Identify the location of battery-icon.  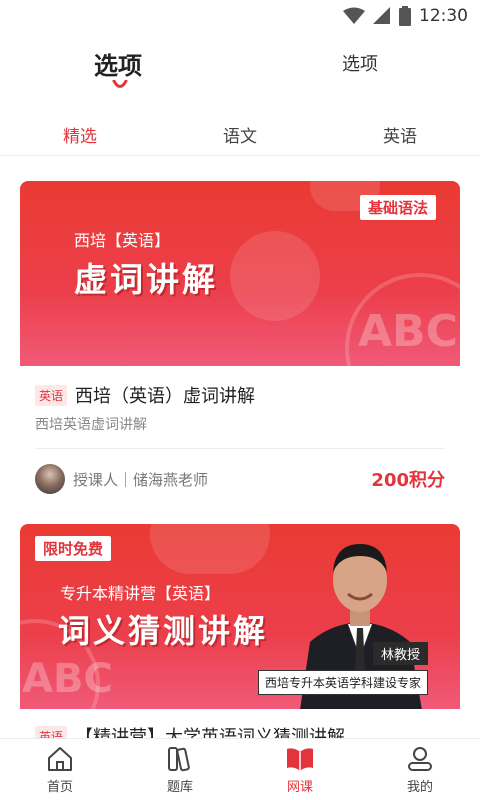
(405, 16).